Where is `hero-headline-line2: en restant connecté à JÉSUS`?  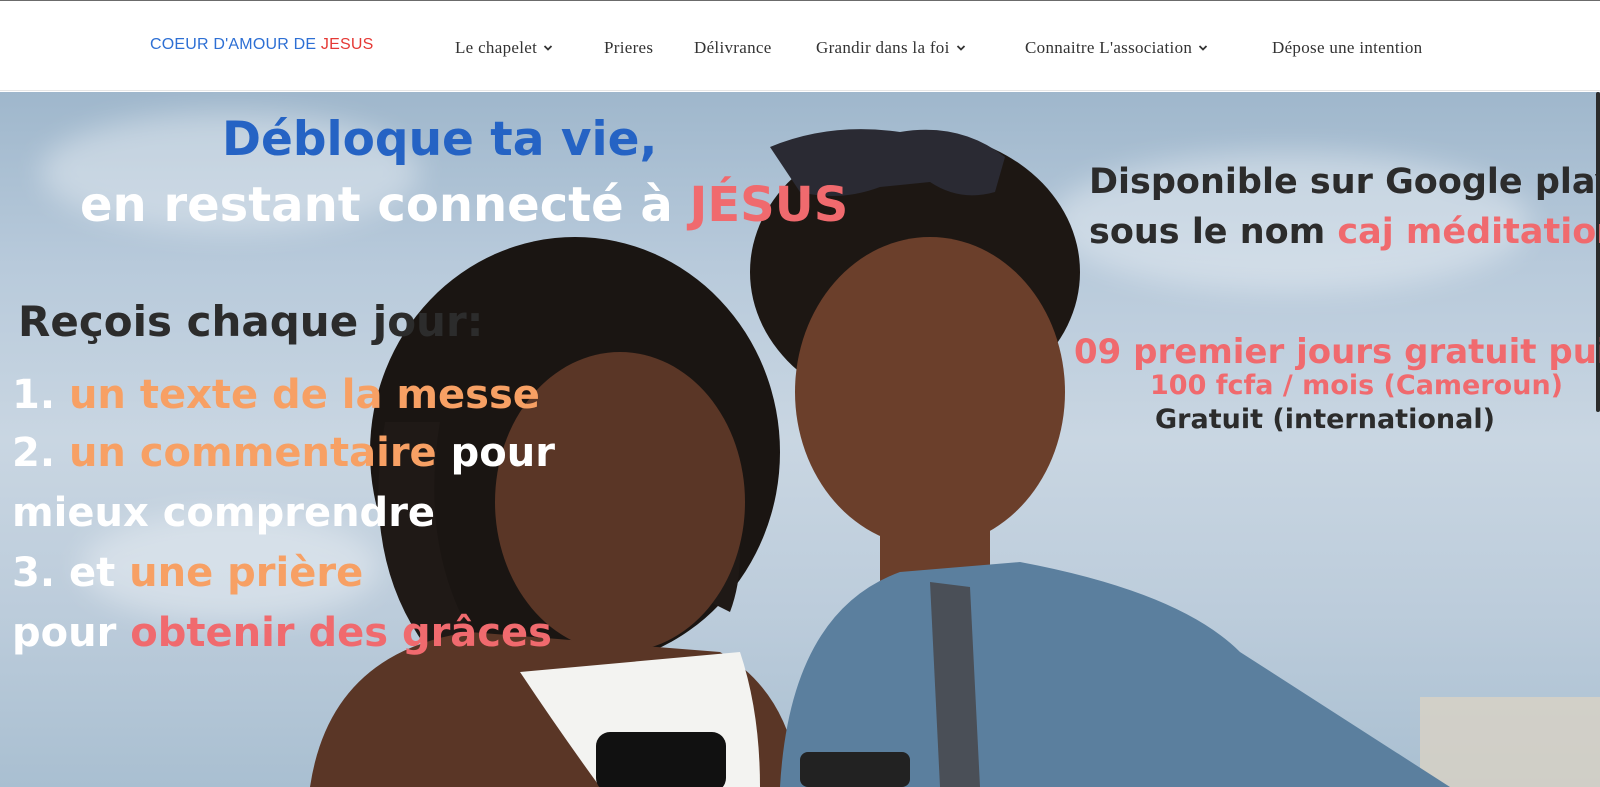
hero-headline-line2: en restant connecté à JÉSUS is located at coordinates (464, 205).